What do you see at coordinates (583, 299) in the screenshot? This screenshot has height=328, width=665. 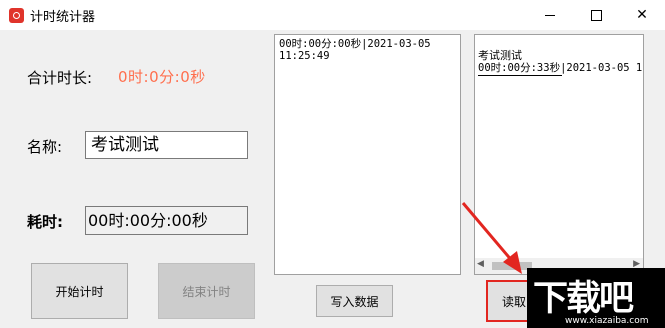 I see `watermark-brand: 下载吧` at bounding box center [583, 299].